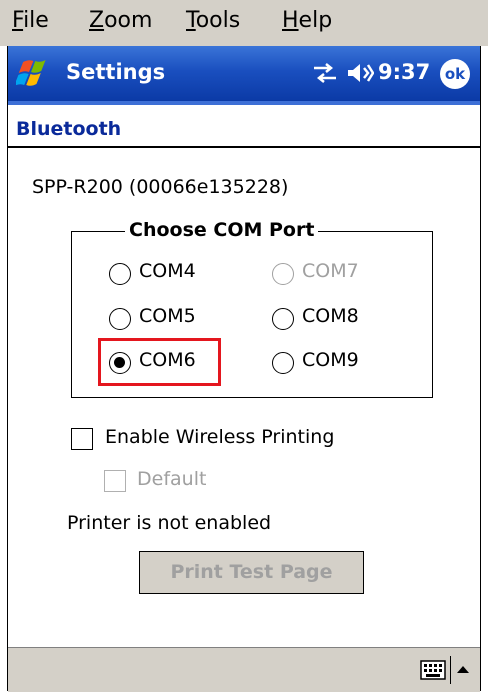 The width and height of the screenshot is (488, 692). Describe the element at coordinates (120, 274) in the screenshot. I see `radio-com4` at that location.